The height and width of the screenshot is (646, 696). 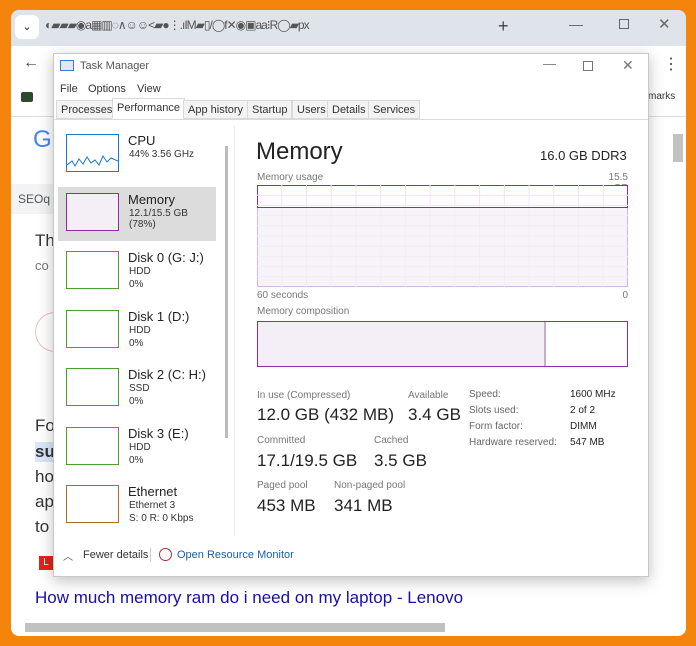 I want to click on sidebar-item-sub: SSD, so click(x=139, y=388).